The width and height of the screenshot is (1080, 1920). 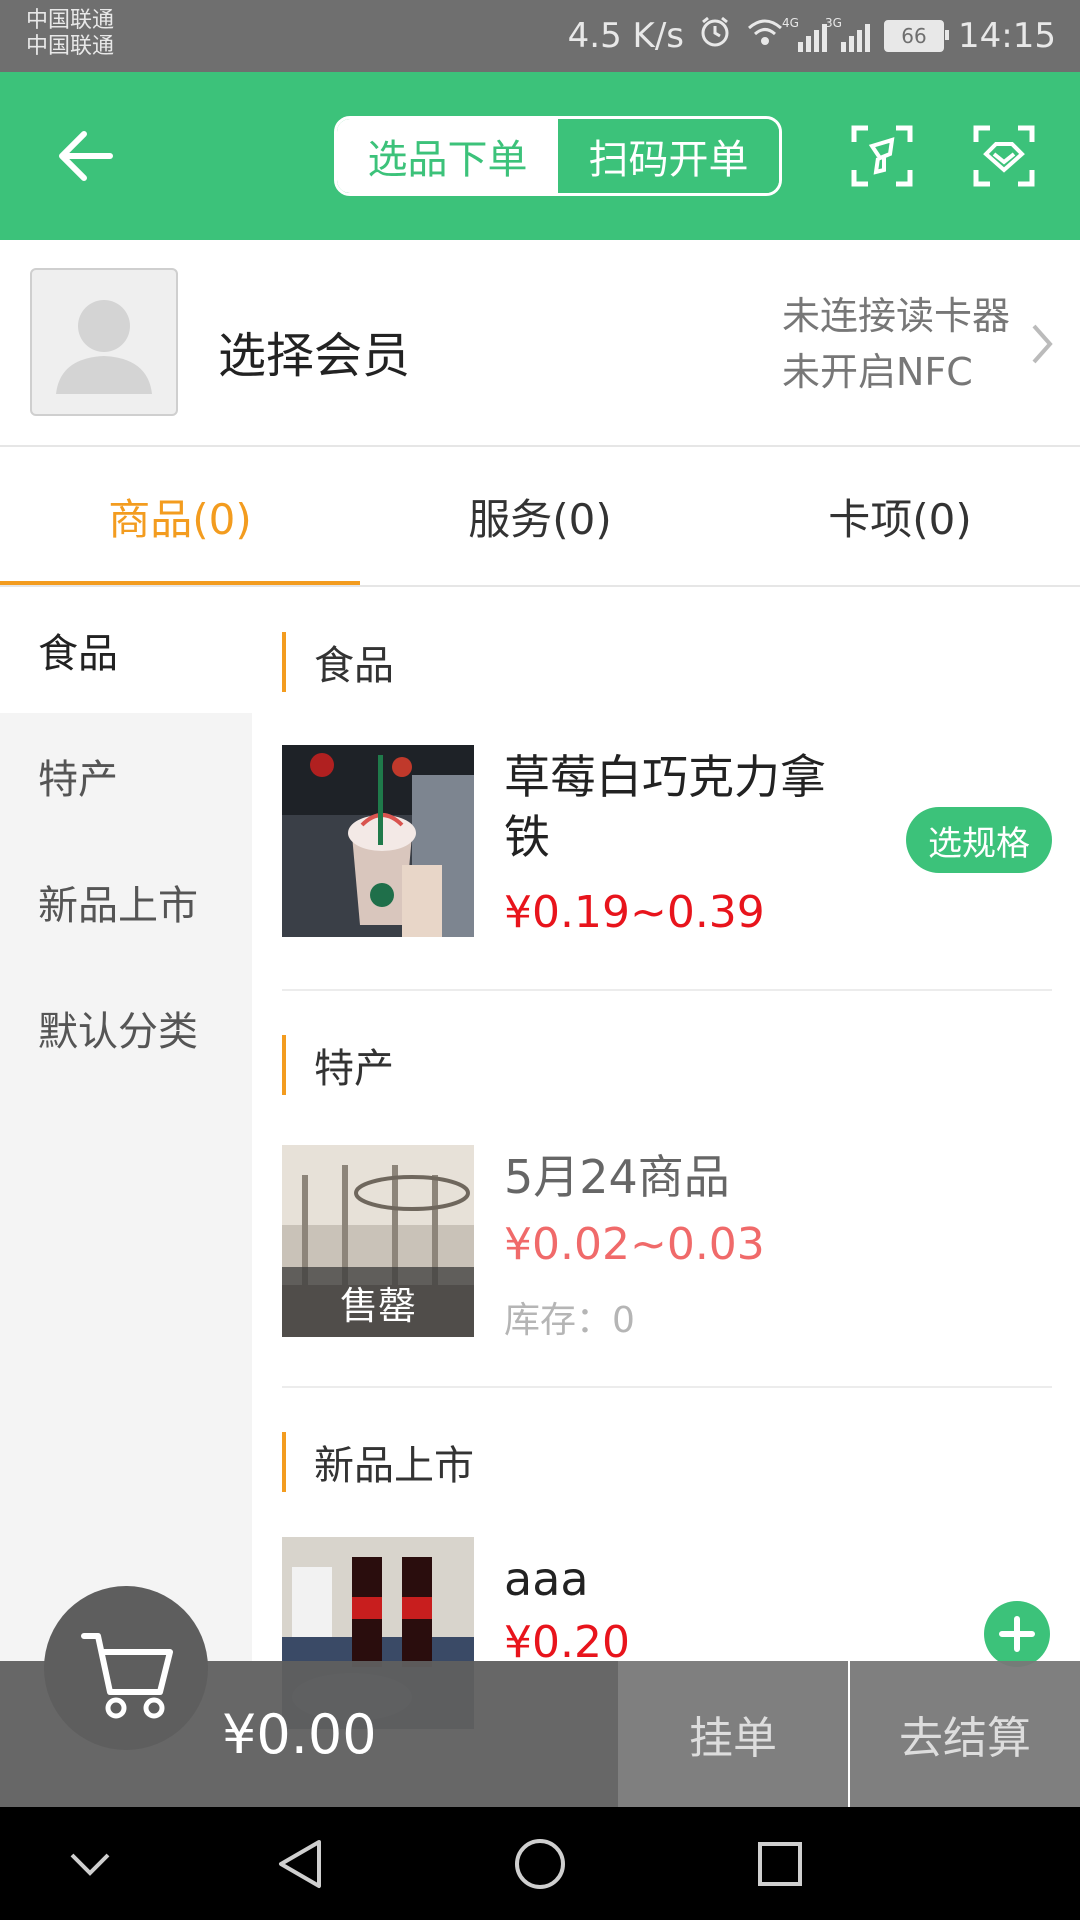 What do you see at coordinates (354, 1069) in the screenshot?
I see `section-title: 特产` at bounding box center [354, 1069].